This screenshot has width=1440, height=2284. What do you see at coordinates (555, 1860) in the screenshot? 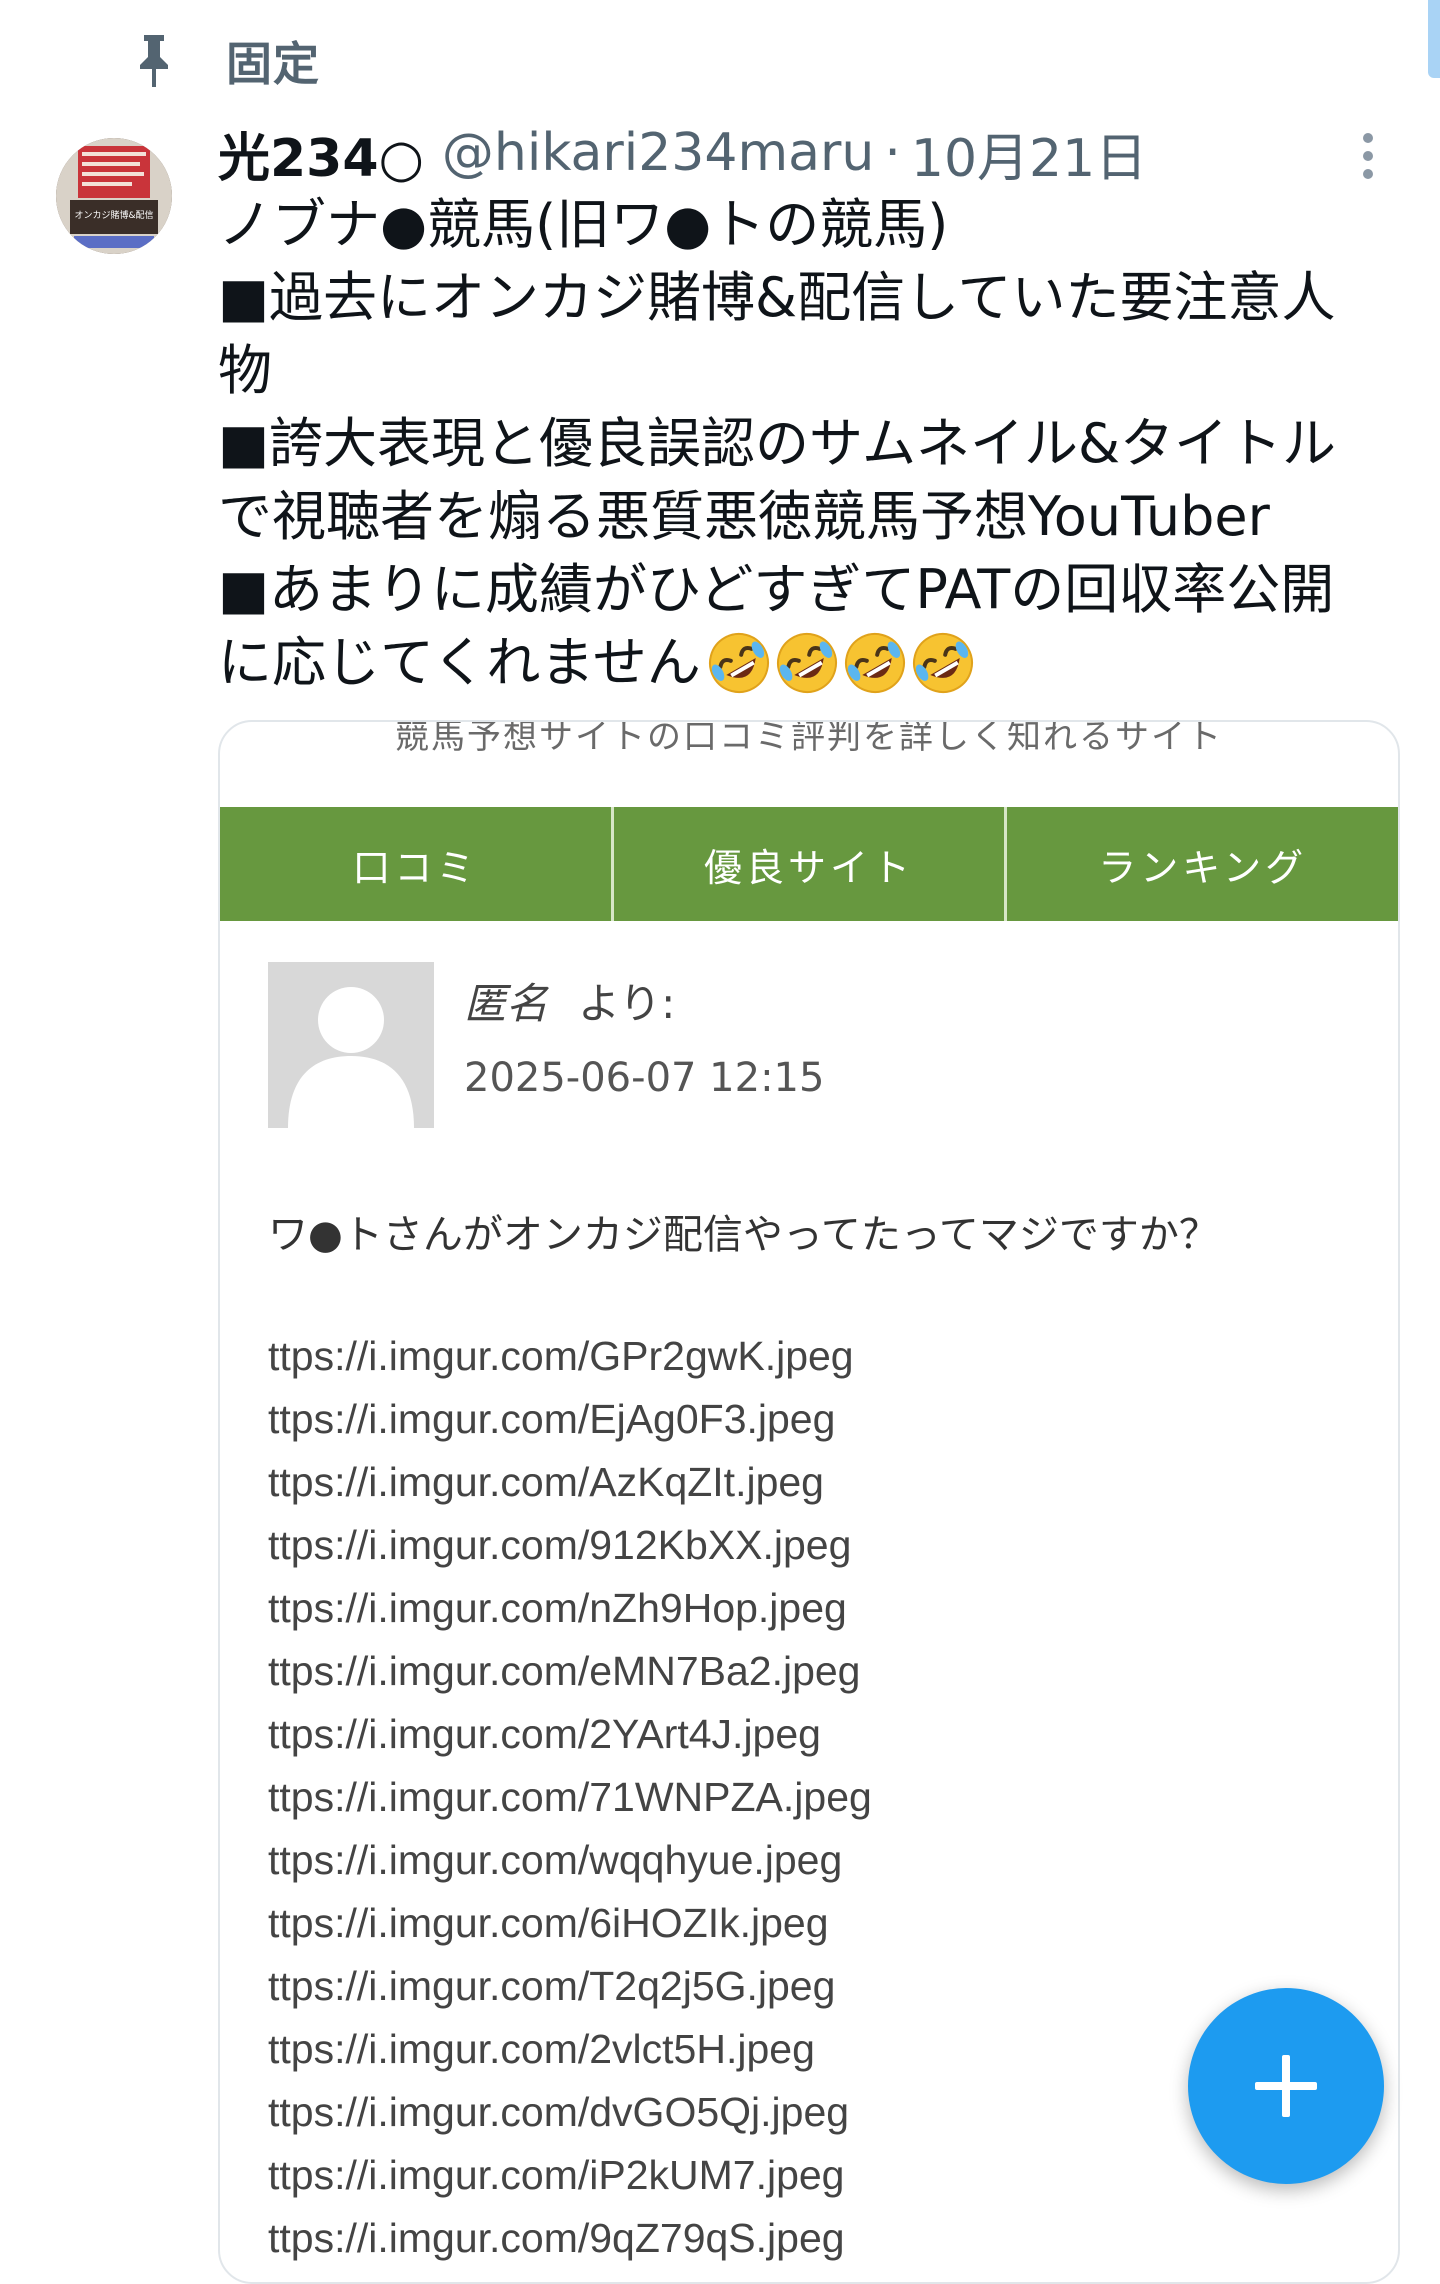
I see `list-item: ttps://i.imgur.com/wqqhyue.jpeg` at bounding box center [555, 1860].